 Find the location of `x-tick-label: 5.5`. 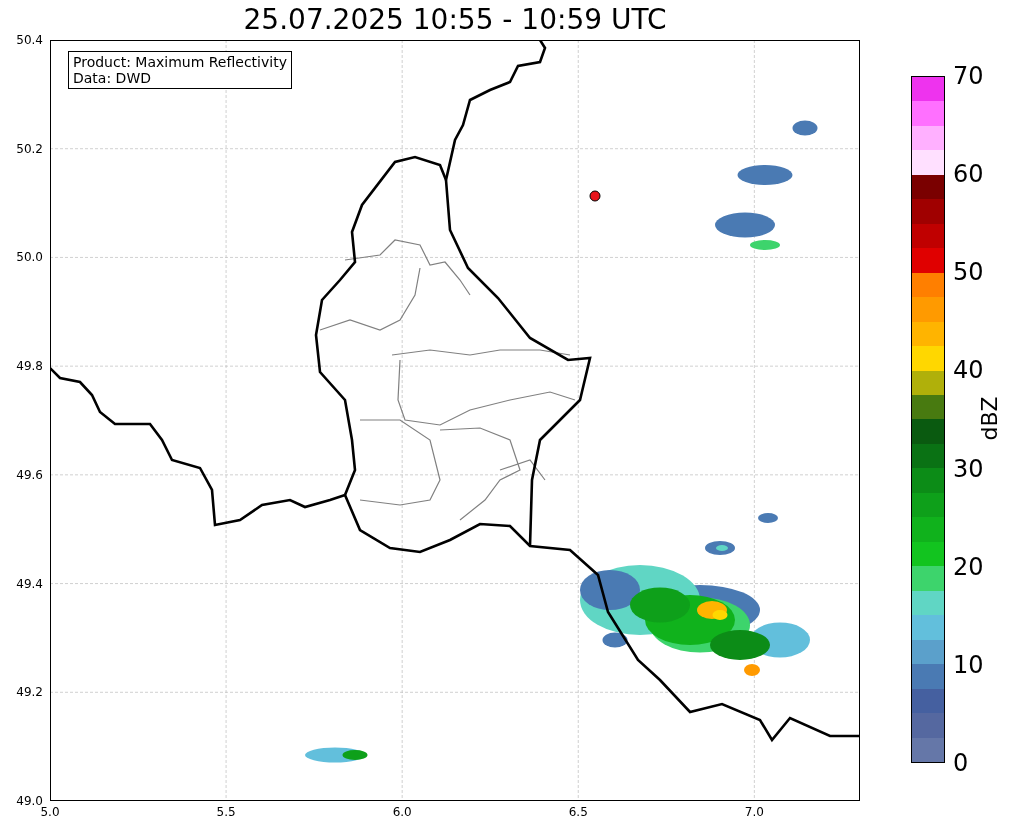

x-tick-label: 5.5 is located at coordinates (226, 812).